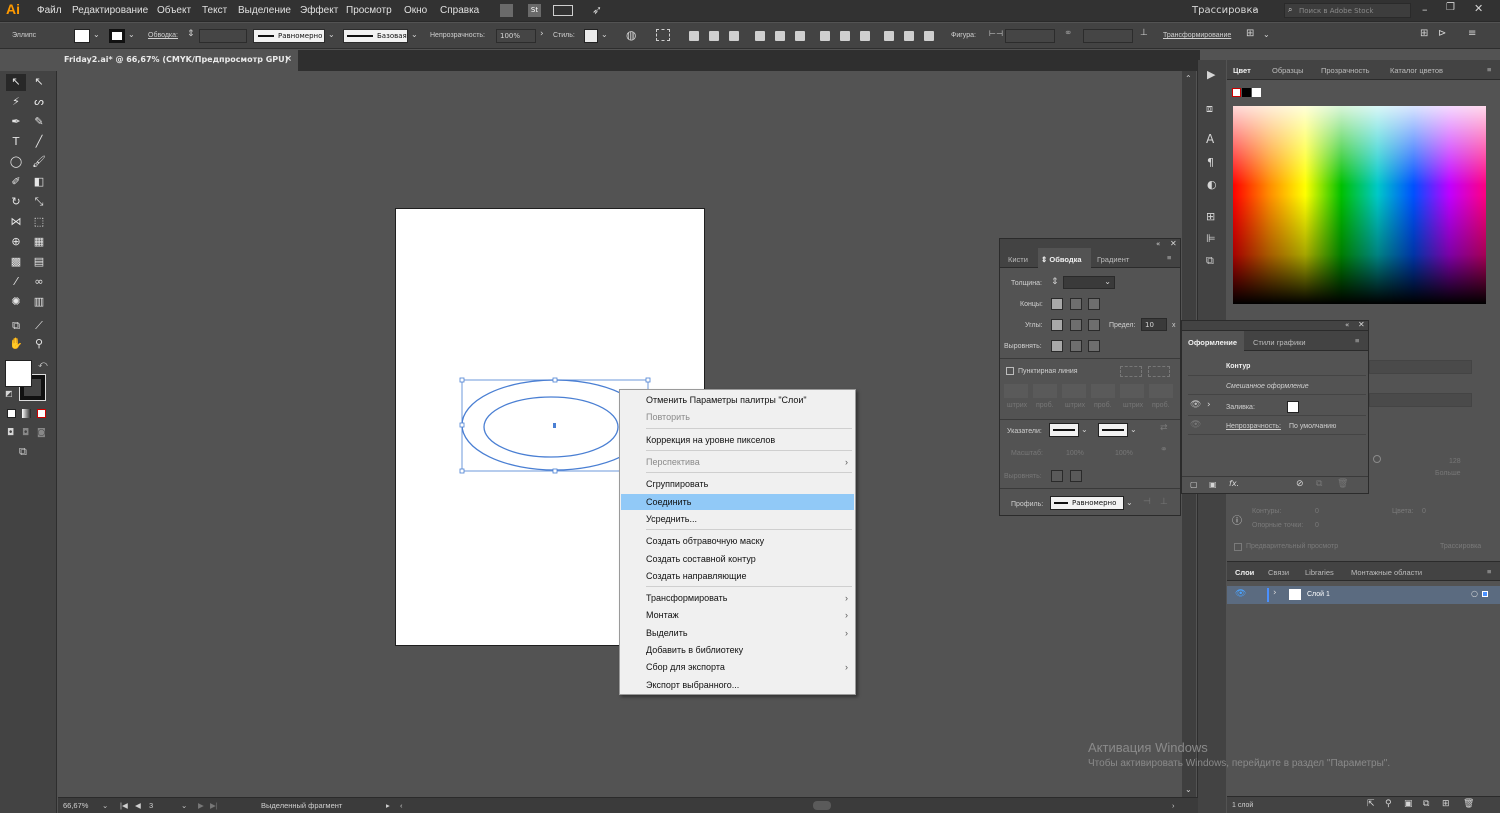 The width and height of the screenshot is (1500, 813). Describe the element at coordinates (25, 433) in the screenshot. I see `draw-behind-icon: ◘` at that location.